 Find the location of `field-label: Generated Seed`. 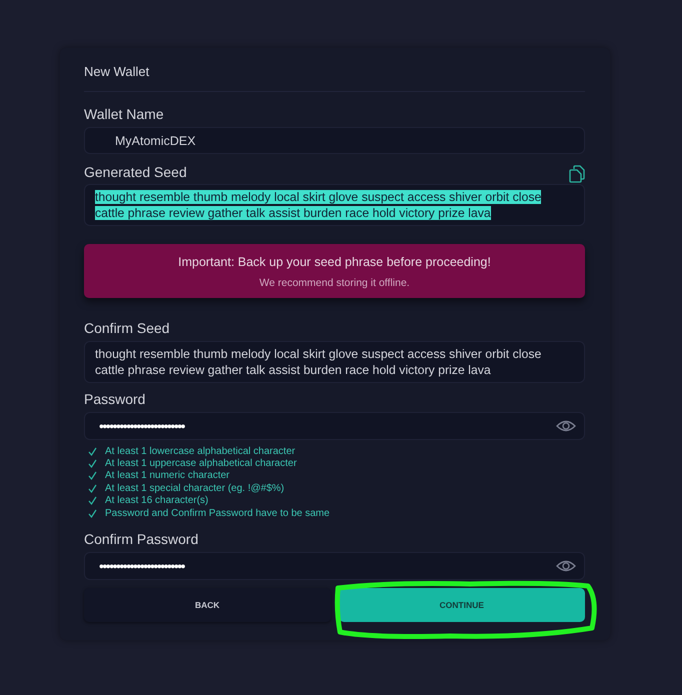

field-label: Generated Seed is located at coordinates (135, 172).